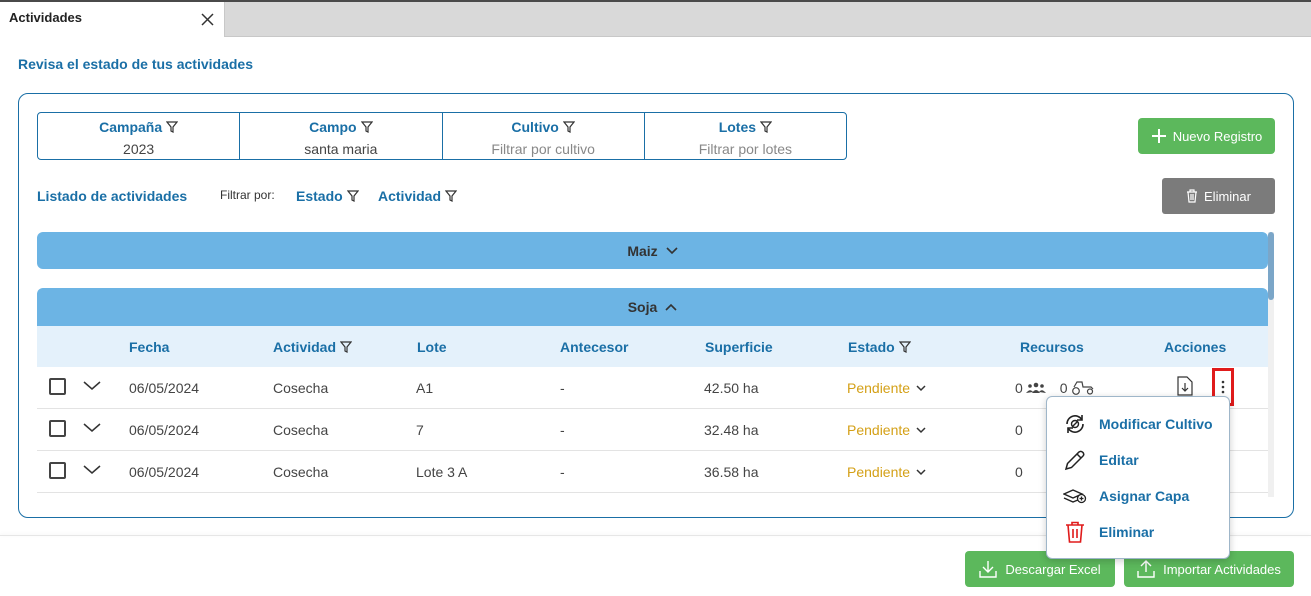  I want to click on filter-label: Campaña, so click(131, 127).